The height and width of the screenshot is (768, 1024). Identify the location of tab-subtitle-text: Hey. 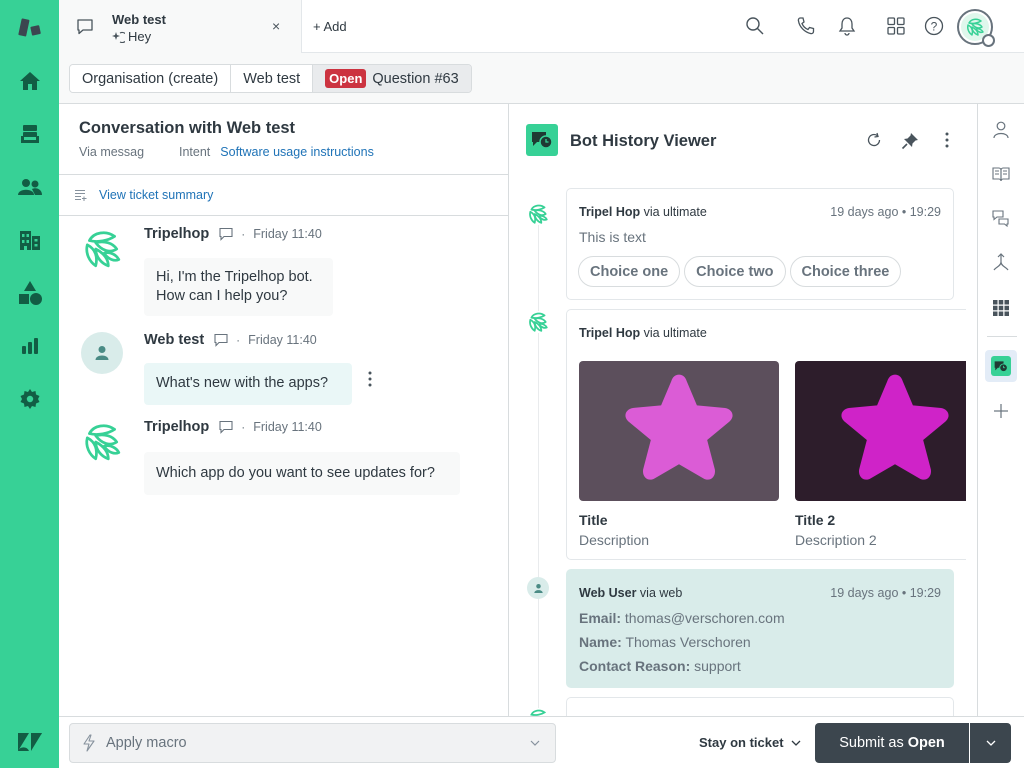
(140, 36).